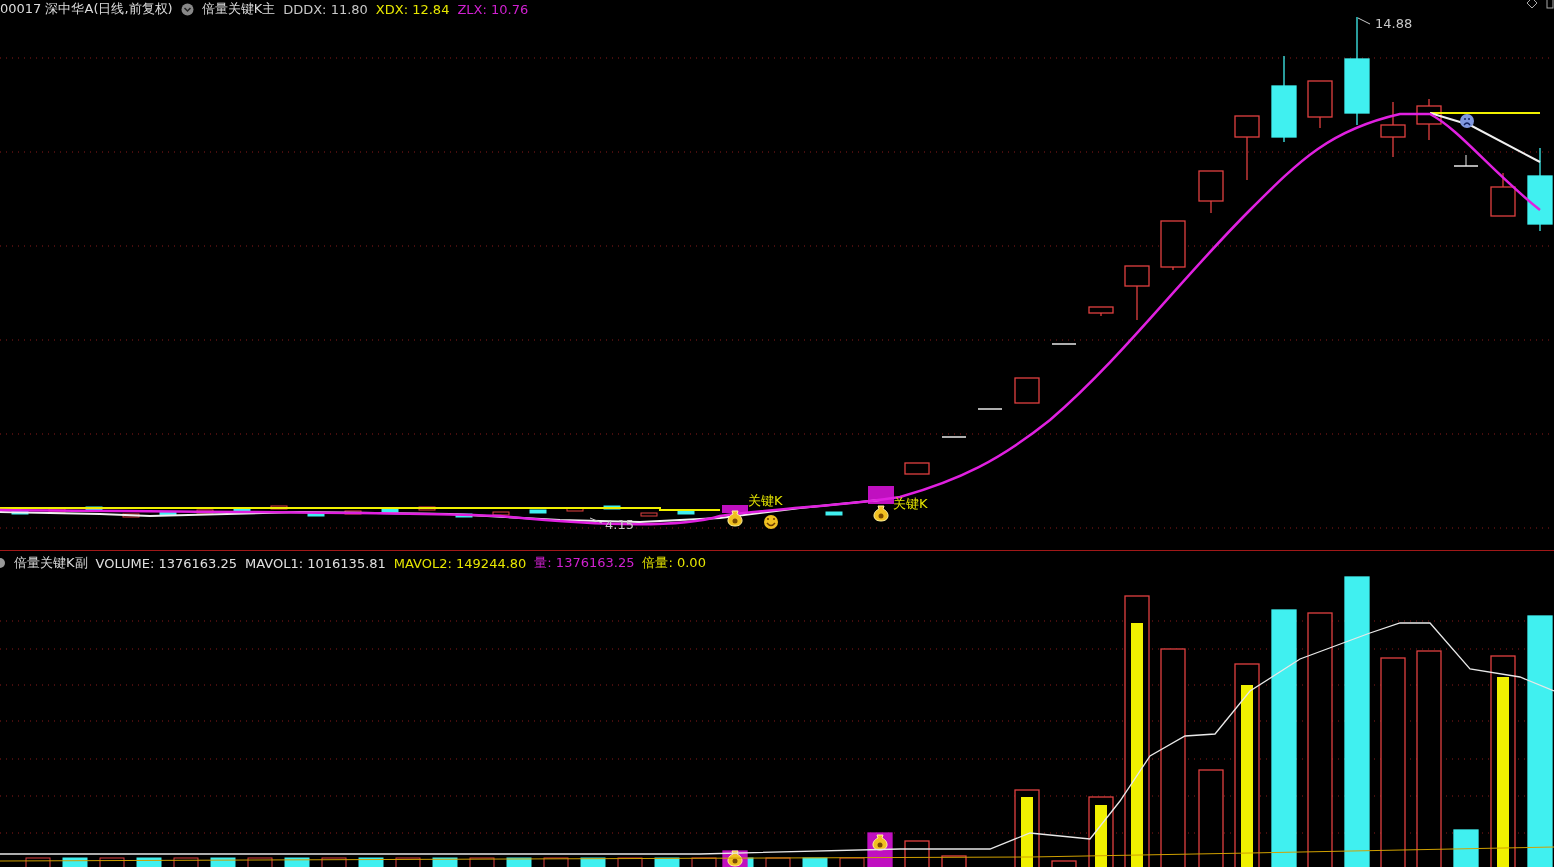 The width and height of the screenshot is (1554, 867). What do you see at coordinates (674, 563) in the screenshot?
I see `indicator-value: 倍量: 0.00` at bounding box center [674, 563].